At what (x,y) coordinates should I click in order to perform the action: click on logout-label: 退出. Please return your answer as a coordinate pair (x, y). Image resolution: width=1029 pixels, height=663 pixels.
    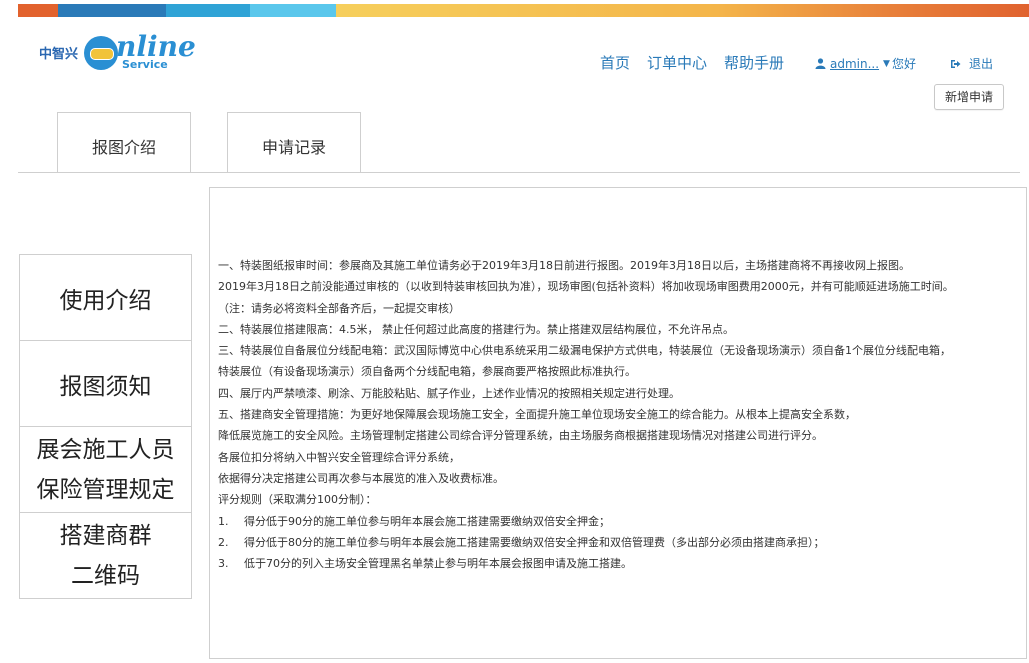
    Looking at the image, I should click on (981, 63).